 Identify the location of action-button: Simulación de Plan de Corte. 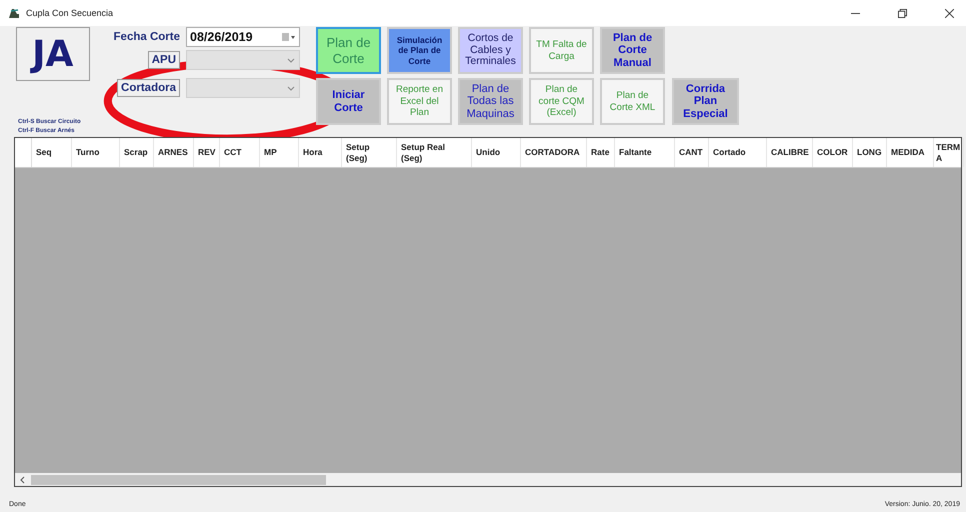
(419, 50).